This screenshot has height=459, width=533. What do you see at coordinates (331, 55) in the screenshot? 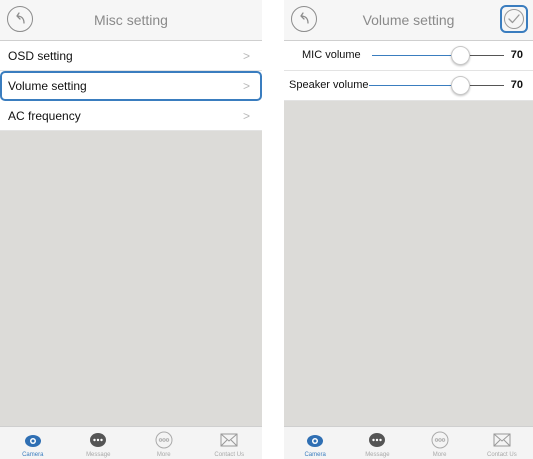
I see `mic-volume-label: MIC volume` at bounding box center [331, 55].